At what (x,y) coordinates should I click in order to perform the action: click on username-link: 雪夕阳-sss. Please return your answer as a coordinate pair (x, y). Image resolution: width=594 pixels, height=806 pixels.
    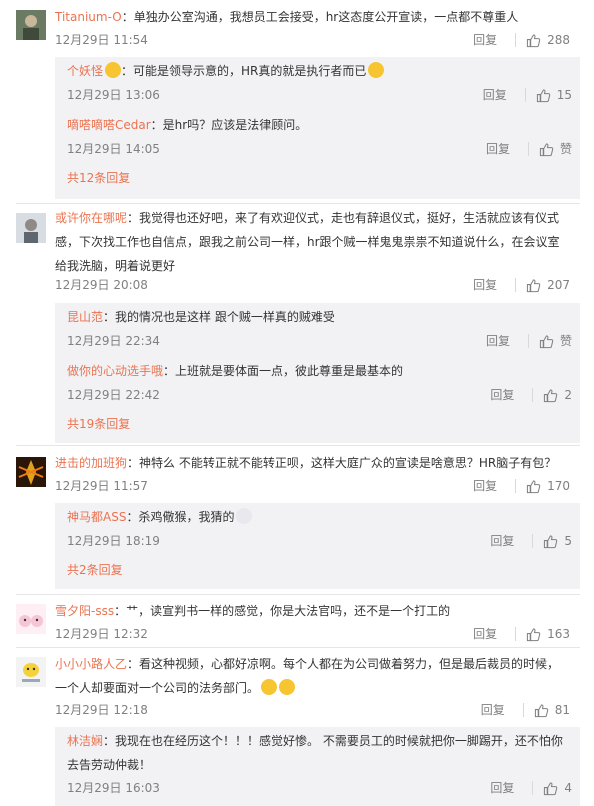
    Looking at the image, I should click on (84, 611).